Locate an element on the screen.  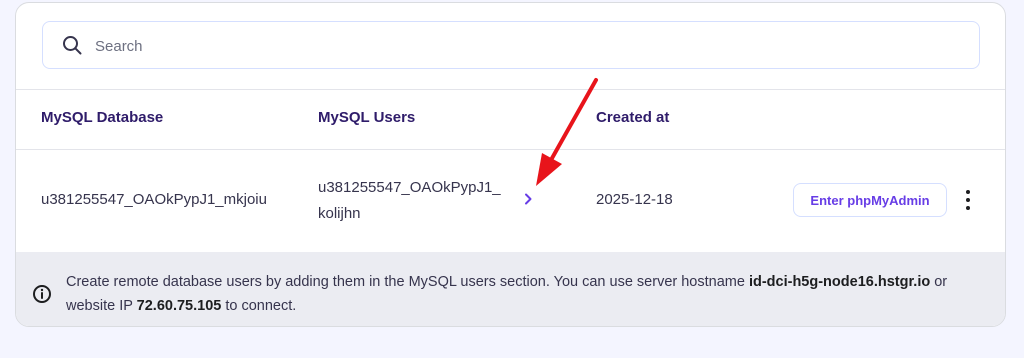
more-options-icon is located at coordinates (968, 200).